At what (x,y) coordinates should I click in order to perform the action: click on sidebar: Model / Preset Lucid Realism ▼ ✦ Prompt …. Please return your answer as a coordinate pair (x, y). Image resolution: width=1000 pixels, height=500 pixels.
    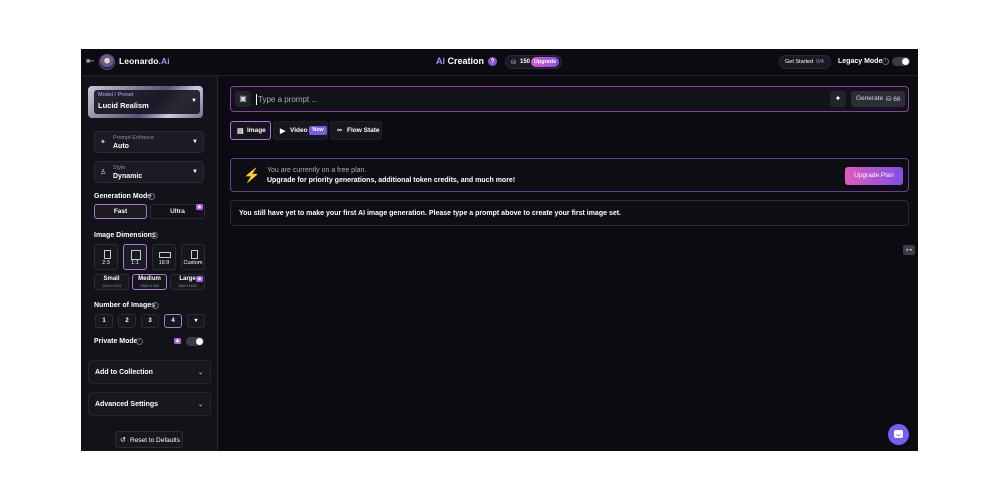
    Looking at the image, I should click on (149, 263).